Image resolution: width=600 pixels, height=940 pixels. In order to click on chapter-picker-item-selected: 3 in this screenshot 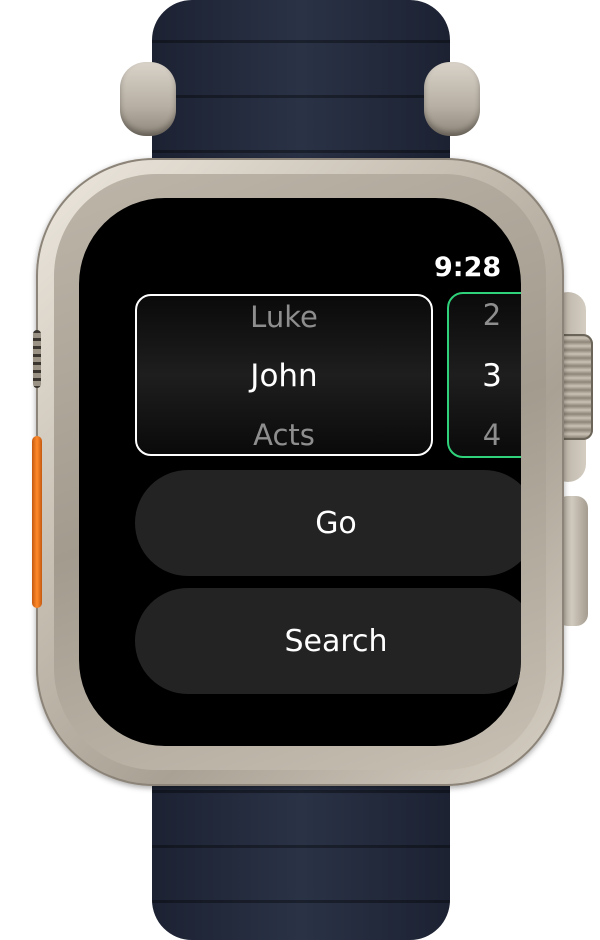, I will do `click(485, 376)`.